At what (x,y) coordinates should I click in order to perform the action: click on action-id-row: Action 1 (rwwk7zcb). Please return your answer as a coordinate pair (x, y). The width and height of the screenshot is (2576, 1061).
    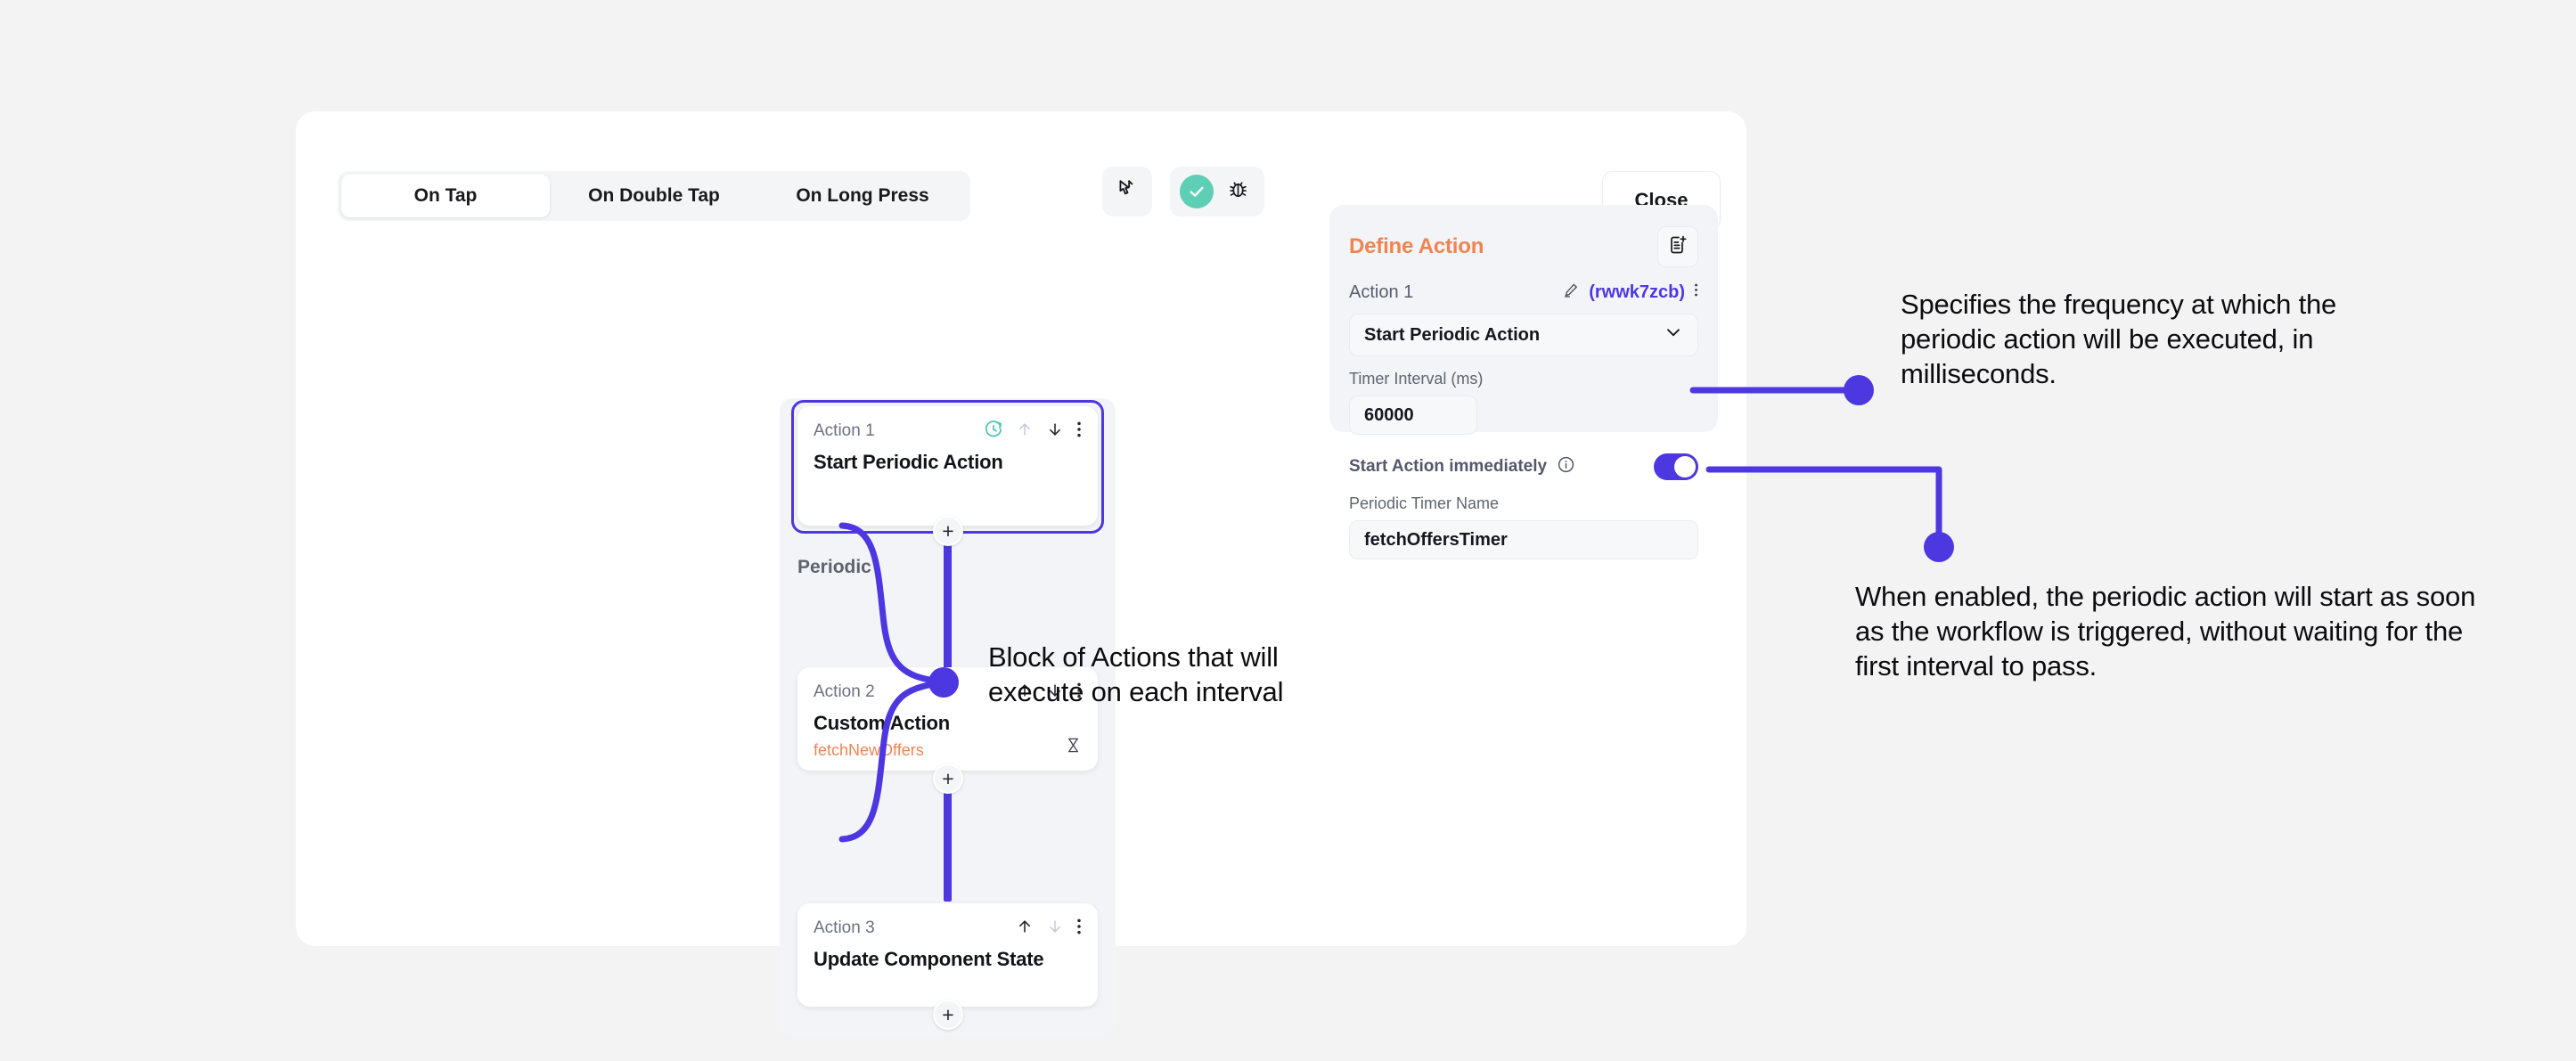
    Looking at the image, I should click on (1523, 293).